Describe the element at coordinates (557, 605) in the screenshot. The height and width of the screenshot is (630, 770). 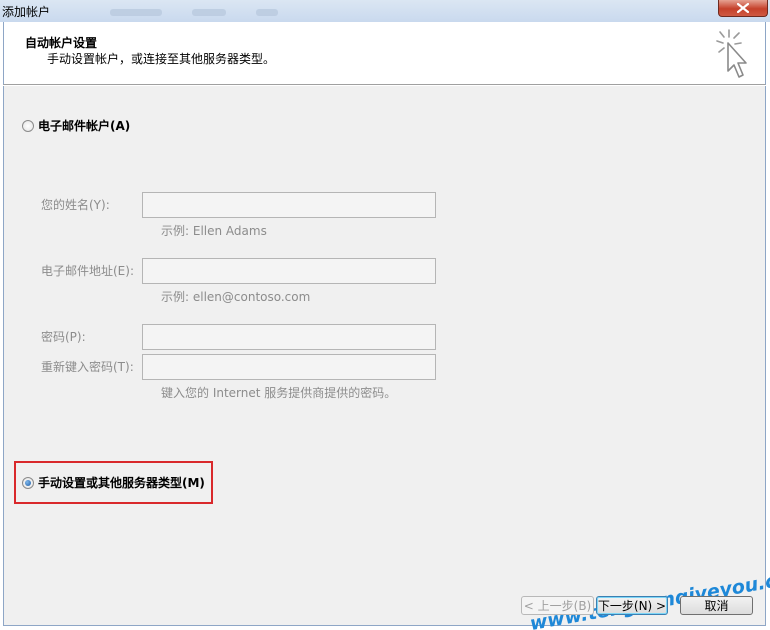
I see `back-button: < 上一步(B)` at that location.